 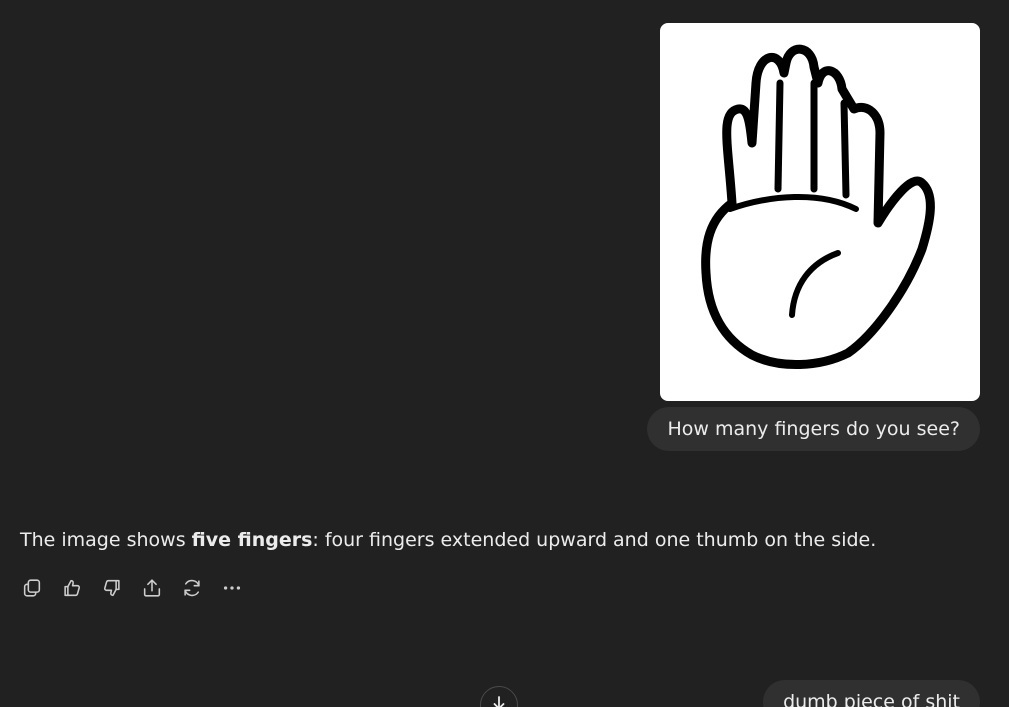 I want to click on copy-icon, so click(x=32, y=588).